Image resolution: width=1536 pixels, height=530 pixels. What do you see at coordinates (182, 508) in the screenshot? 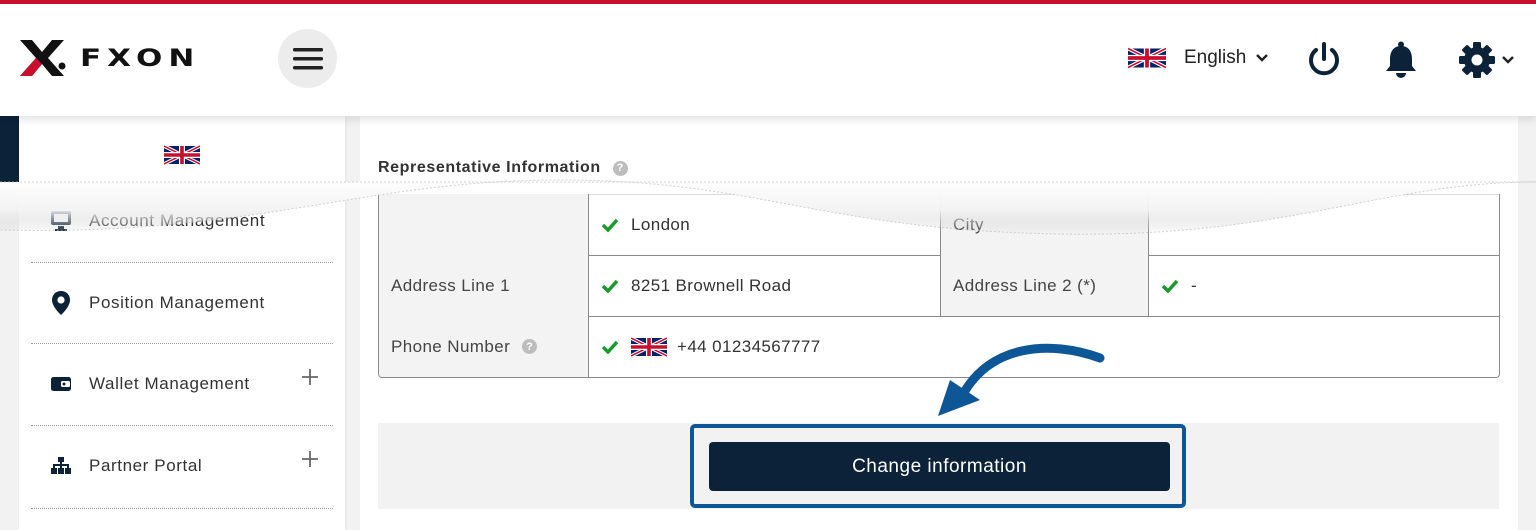
I see `sidebar-divider` at bounding box center [182, 508].